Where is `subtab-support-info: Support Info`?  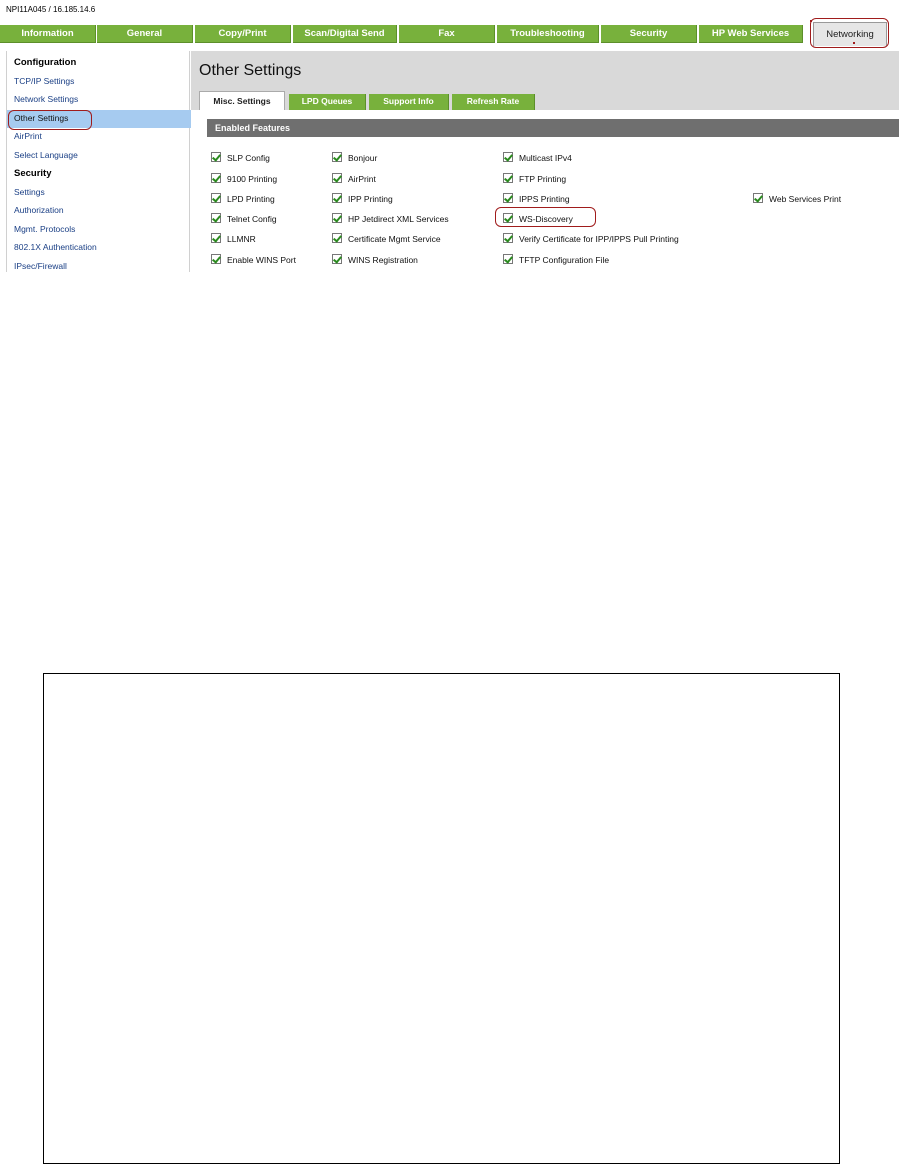
subtab-support-info: Support Info is located at coordinates (409, 102).